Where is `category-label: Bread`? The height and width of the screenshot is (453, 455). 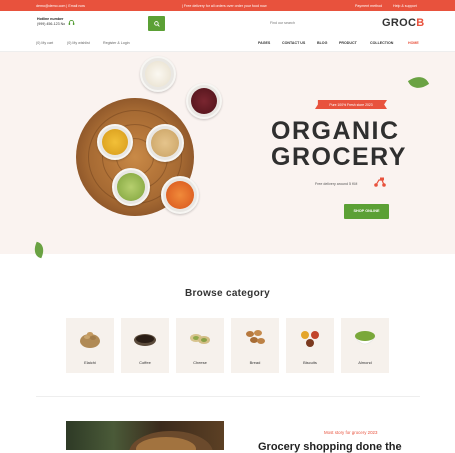
category-label: Bread is located at coordinates (255, 362).